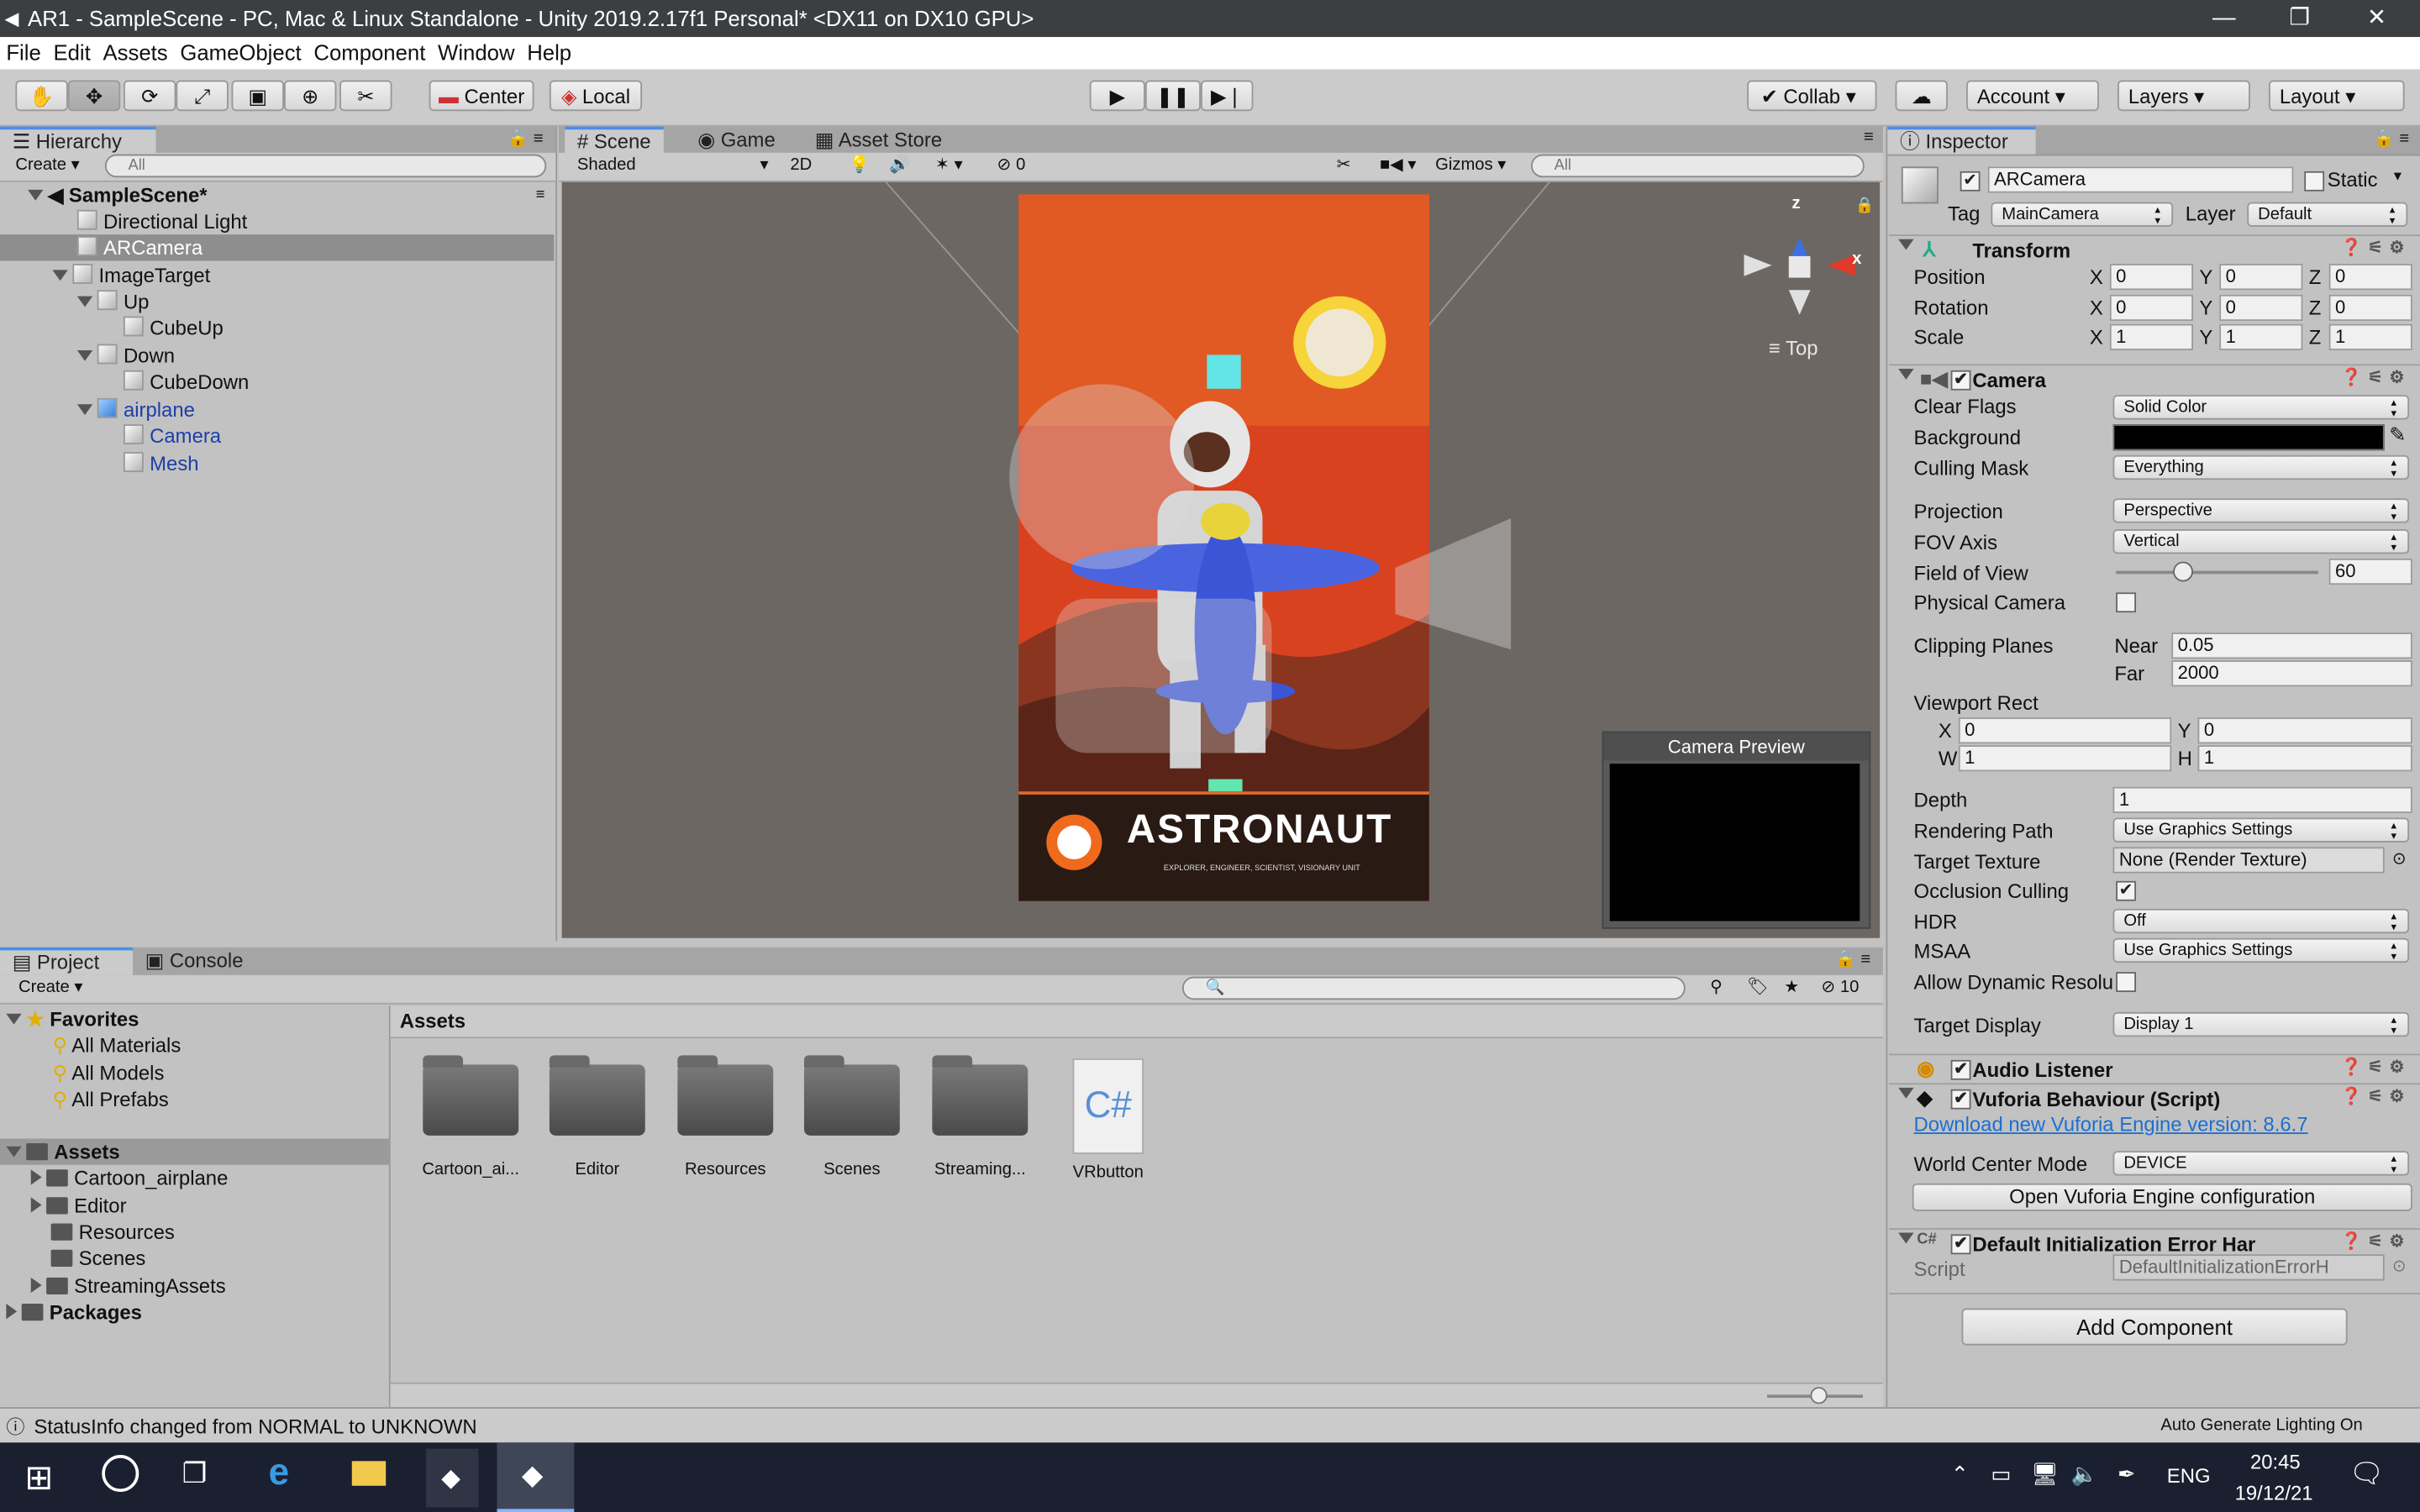 The height and width of the screenshot is (1512, 2420). What do you see at coordinates (195, 1099) in the screenshot?
I see `favorite-all-prefabs: ⚲ All Prefabs` at bounding box center [195, 1099].